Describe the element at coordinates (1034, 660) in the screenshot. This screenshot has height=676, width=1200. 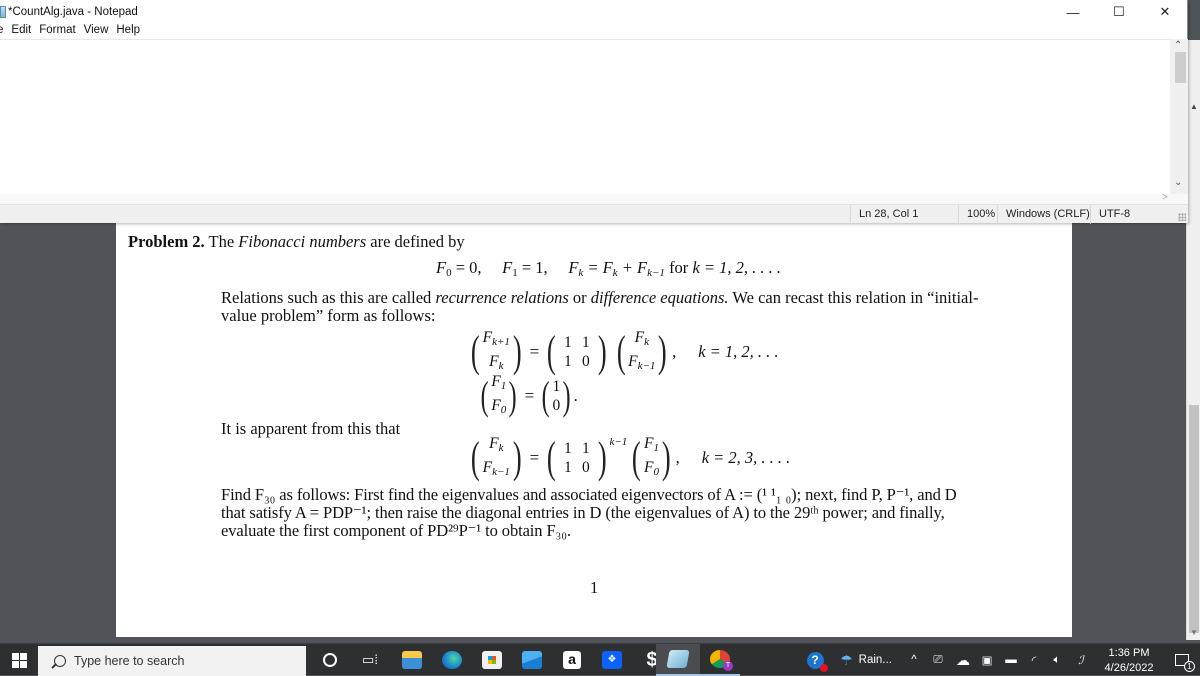
I see `tray-wifi: ◜` at that location.